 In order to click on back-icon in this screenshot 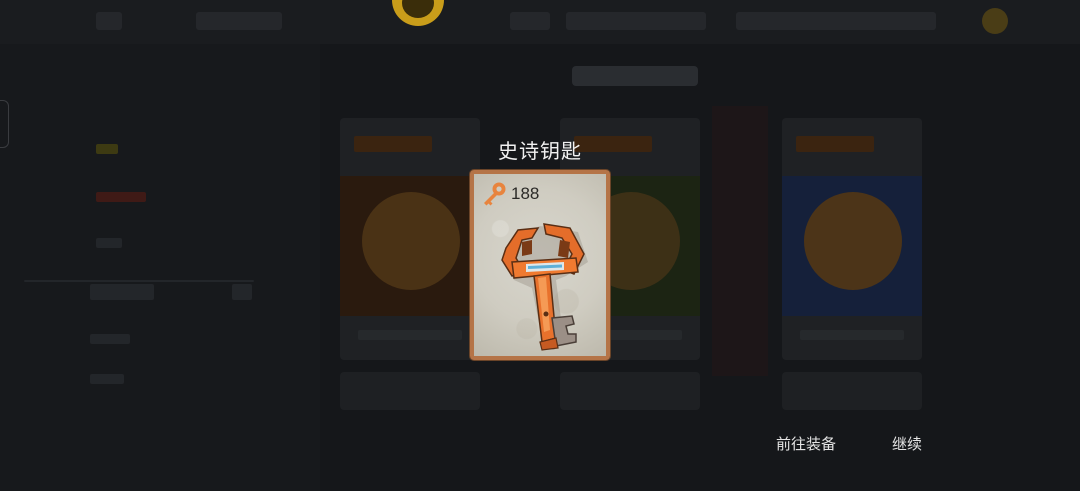, I will do `click(109, 21)`.